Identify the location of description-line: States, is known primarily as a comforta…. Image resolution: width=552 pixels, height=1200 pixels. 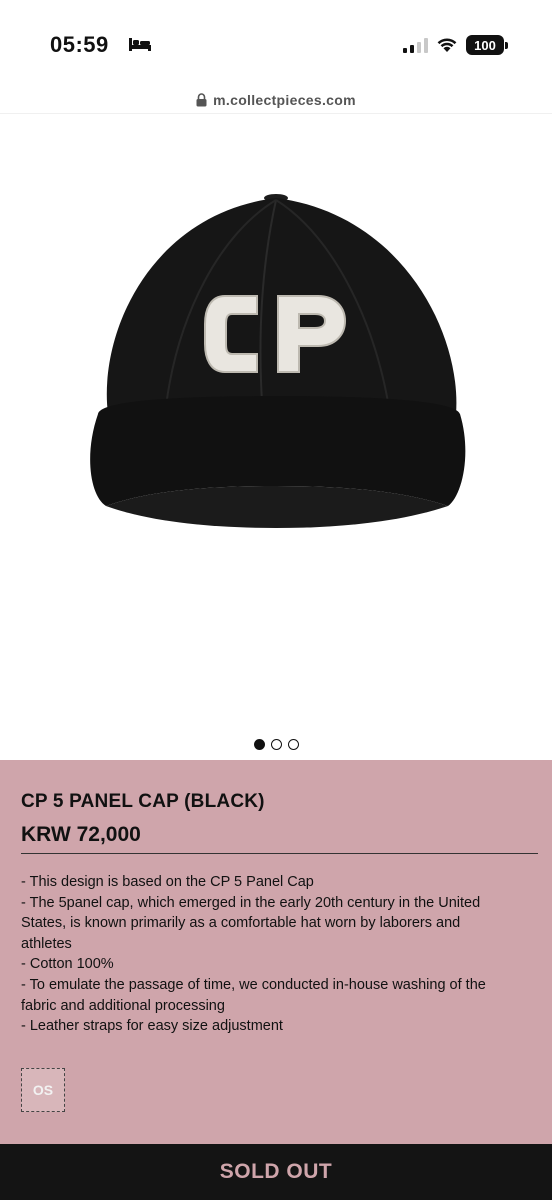
(241, 923).